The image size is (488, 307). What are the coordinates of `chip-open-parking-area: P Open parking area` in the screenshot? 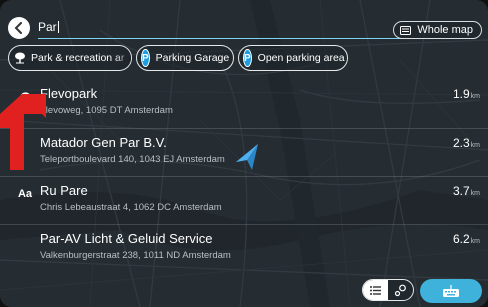 It's located at (293, 58).